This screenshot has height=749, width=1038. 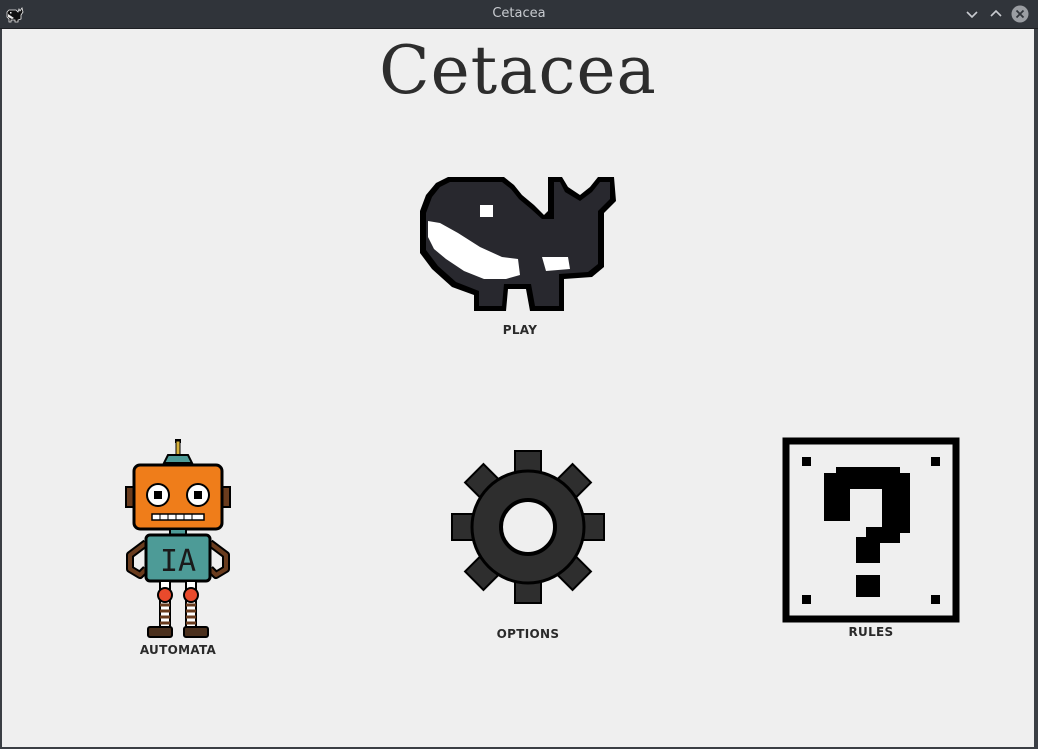 I want to click on play-button: PLAY, so click(x=520, y=251).